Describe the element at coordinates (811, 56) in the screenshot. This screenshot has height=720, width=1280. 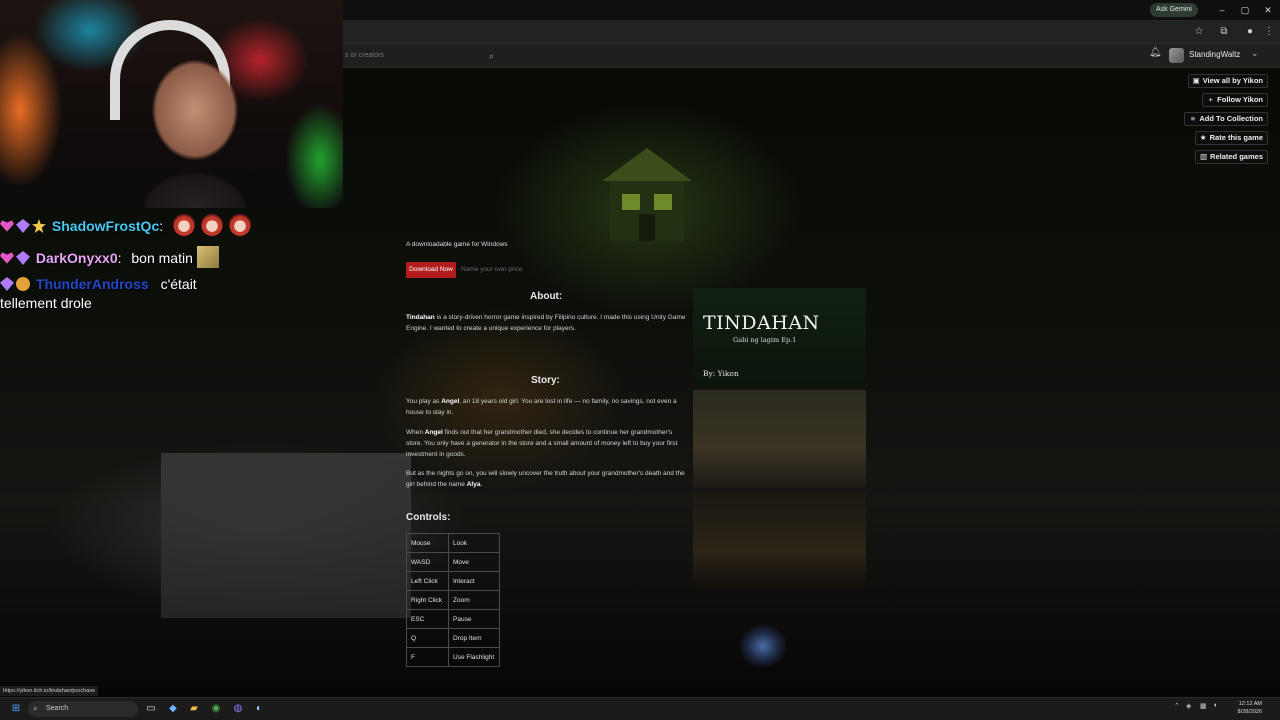
I see `itch-header: s or creators ⌕ 🔔︎ StandingWaltz ⌄` at that location.